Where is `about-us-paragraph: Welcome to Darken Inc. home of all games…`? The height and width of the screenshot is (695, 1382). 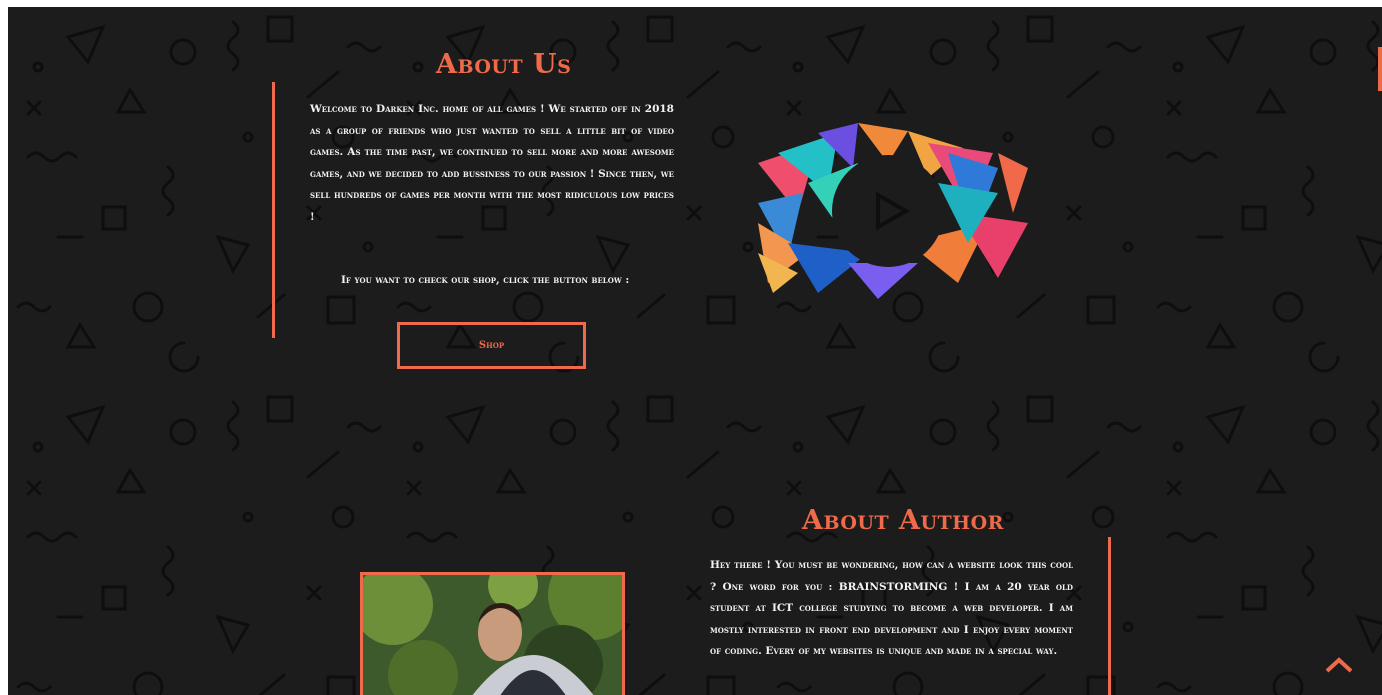 about-us-paragraph: Welcome to Darken Inc. home of all games… is located at coordinates (492, 163).